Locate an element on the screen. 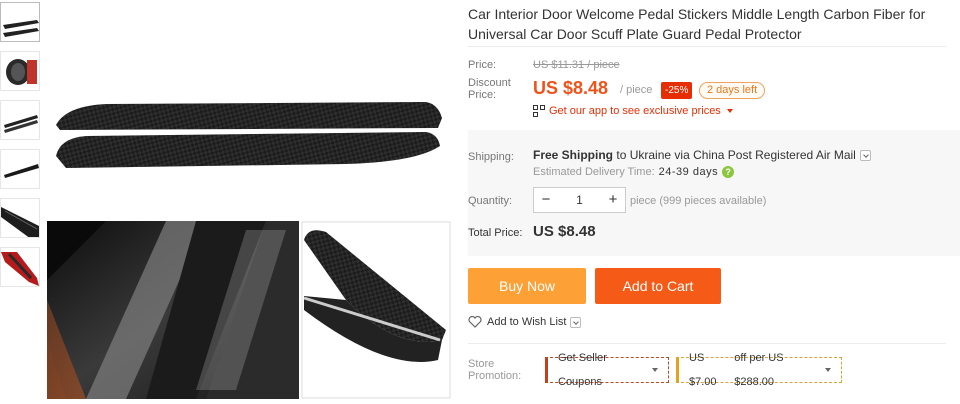 The image size is (960, 404). qr-code-icon is located at coordinates (539, 111).